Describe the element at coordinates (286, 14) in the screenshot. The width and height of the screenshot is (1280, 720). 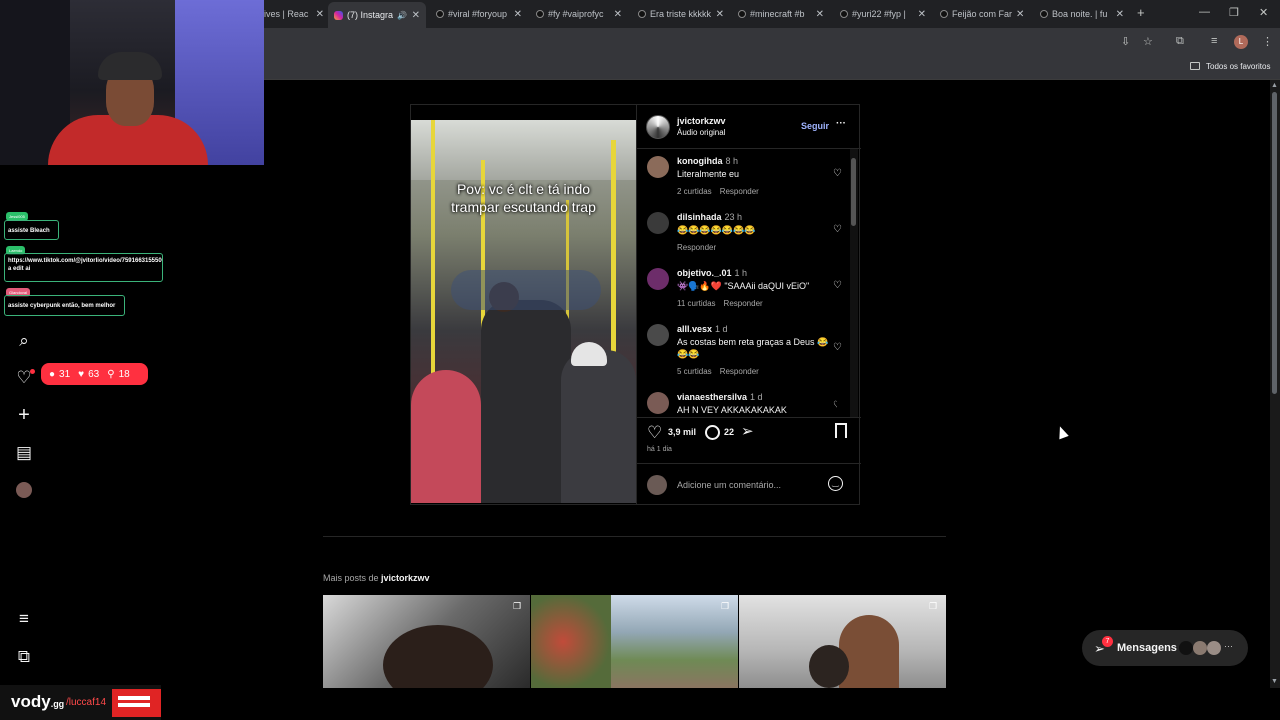
I see `tab-title: ives | Reac` at that location.